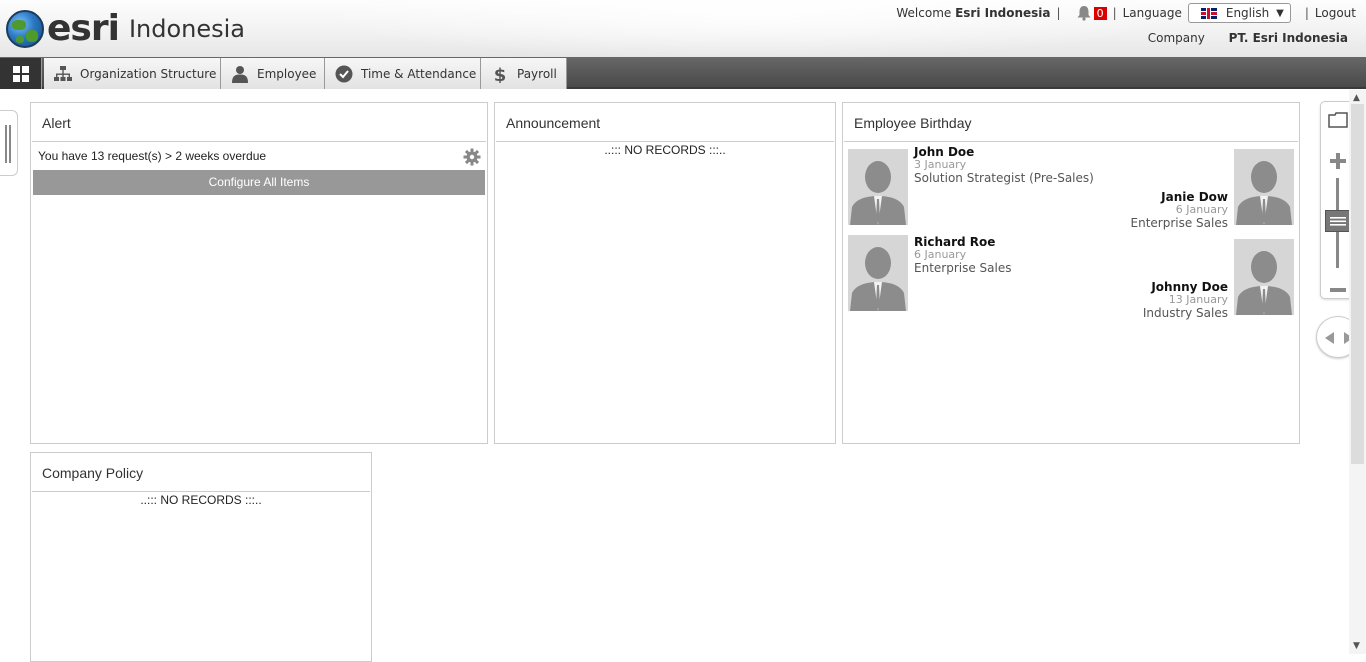  I want to click on welcome-label: Welcome, so click(924, 13).